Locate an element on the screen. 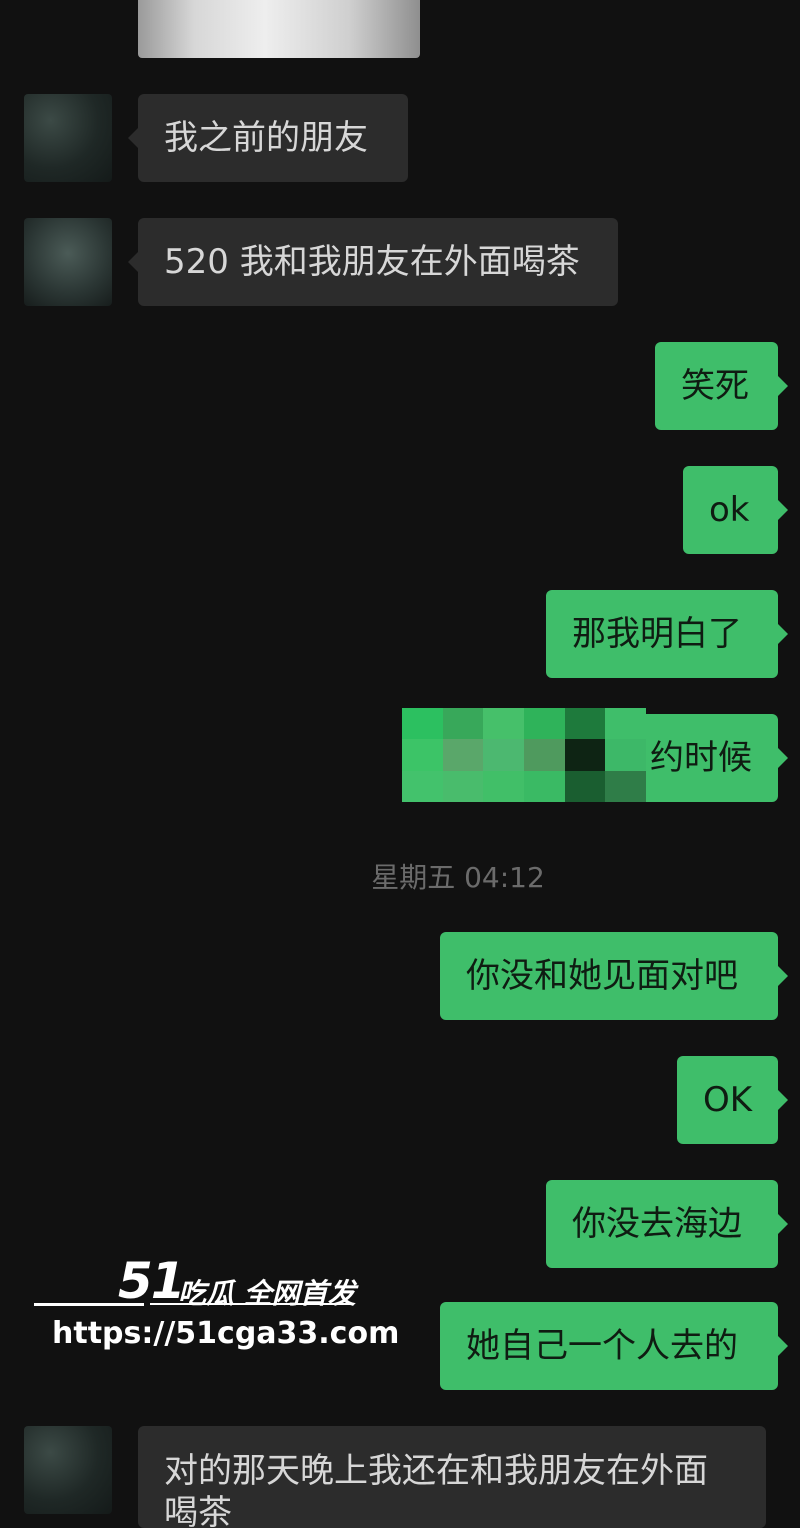 The height and width of the screenshot is (1528, 800). shared-photo is located at coordinates (279, 29).